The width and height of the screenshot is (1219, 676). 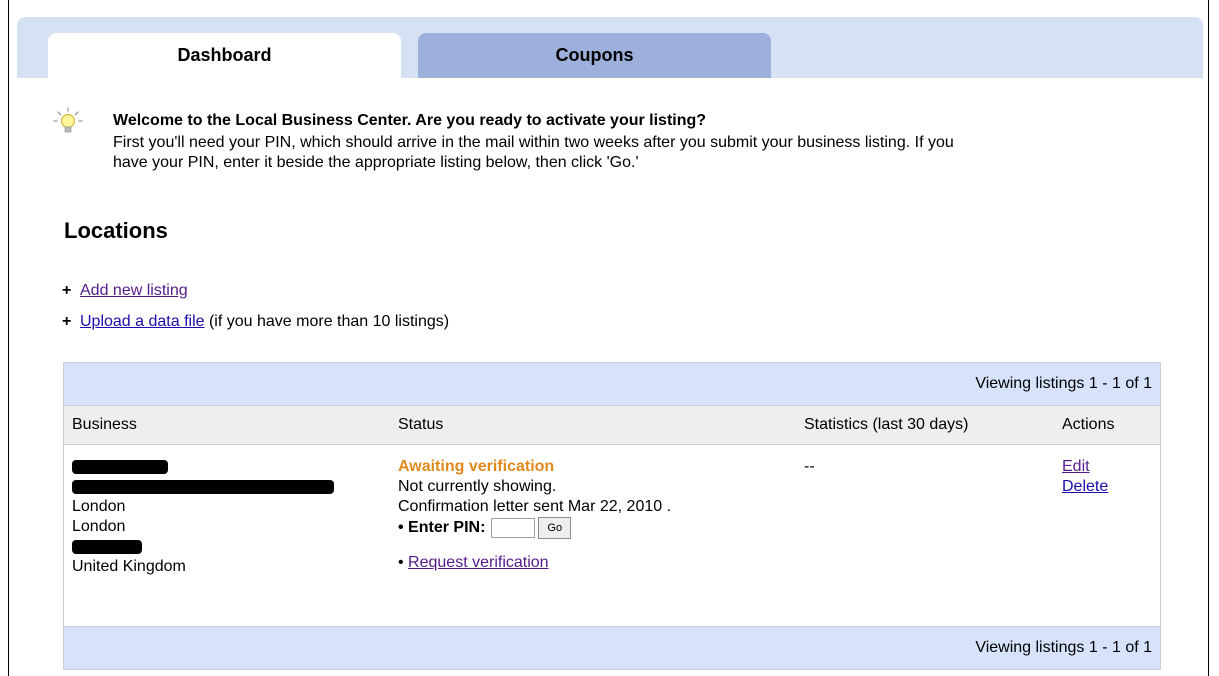 I want to click on add-listing-row: + Add new listing, so click(x=125, y=291).